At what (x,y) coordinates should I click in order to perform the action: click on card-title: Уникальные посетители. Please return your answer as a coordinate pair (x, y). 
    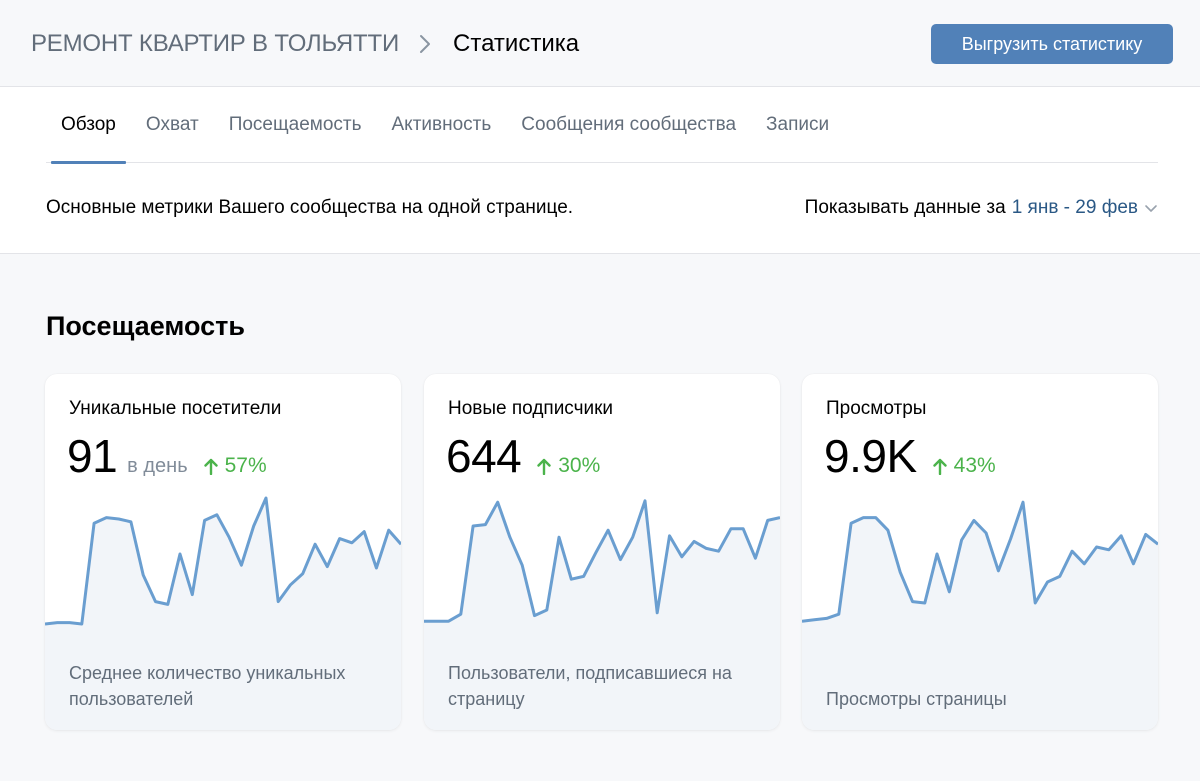
    Looking at the image, I should click on (175, 408).